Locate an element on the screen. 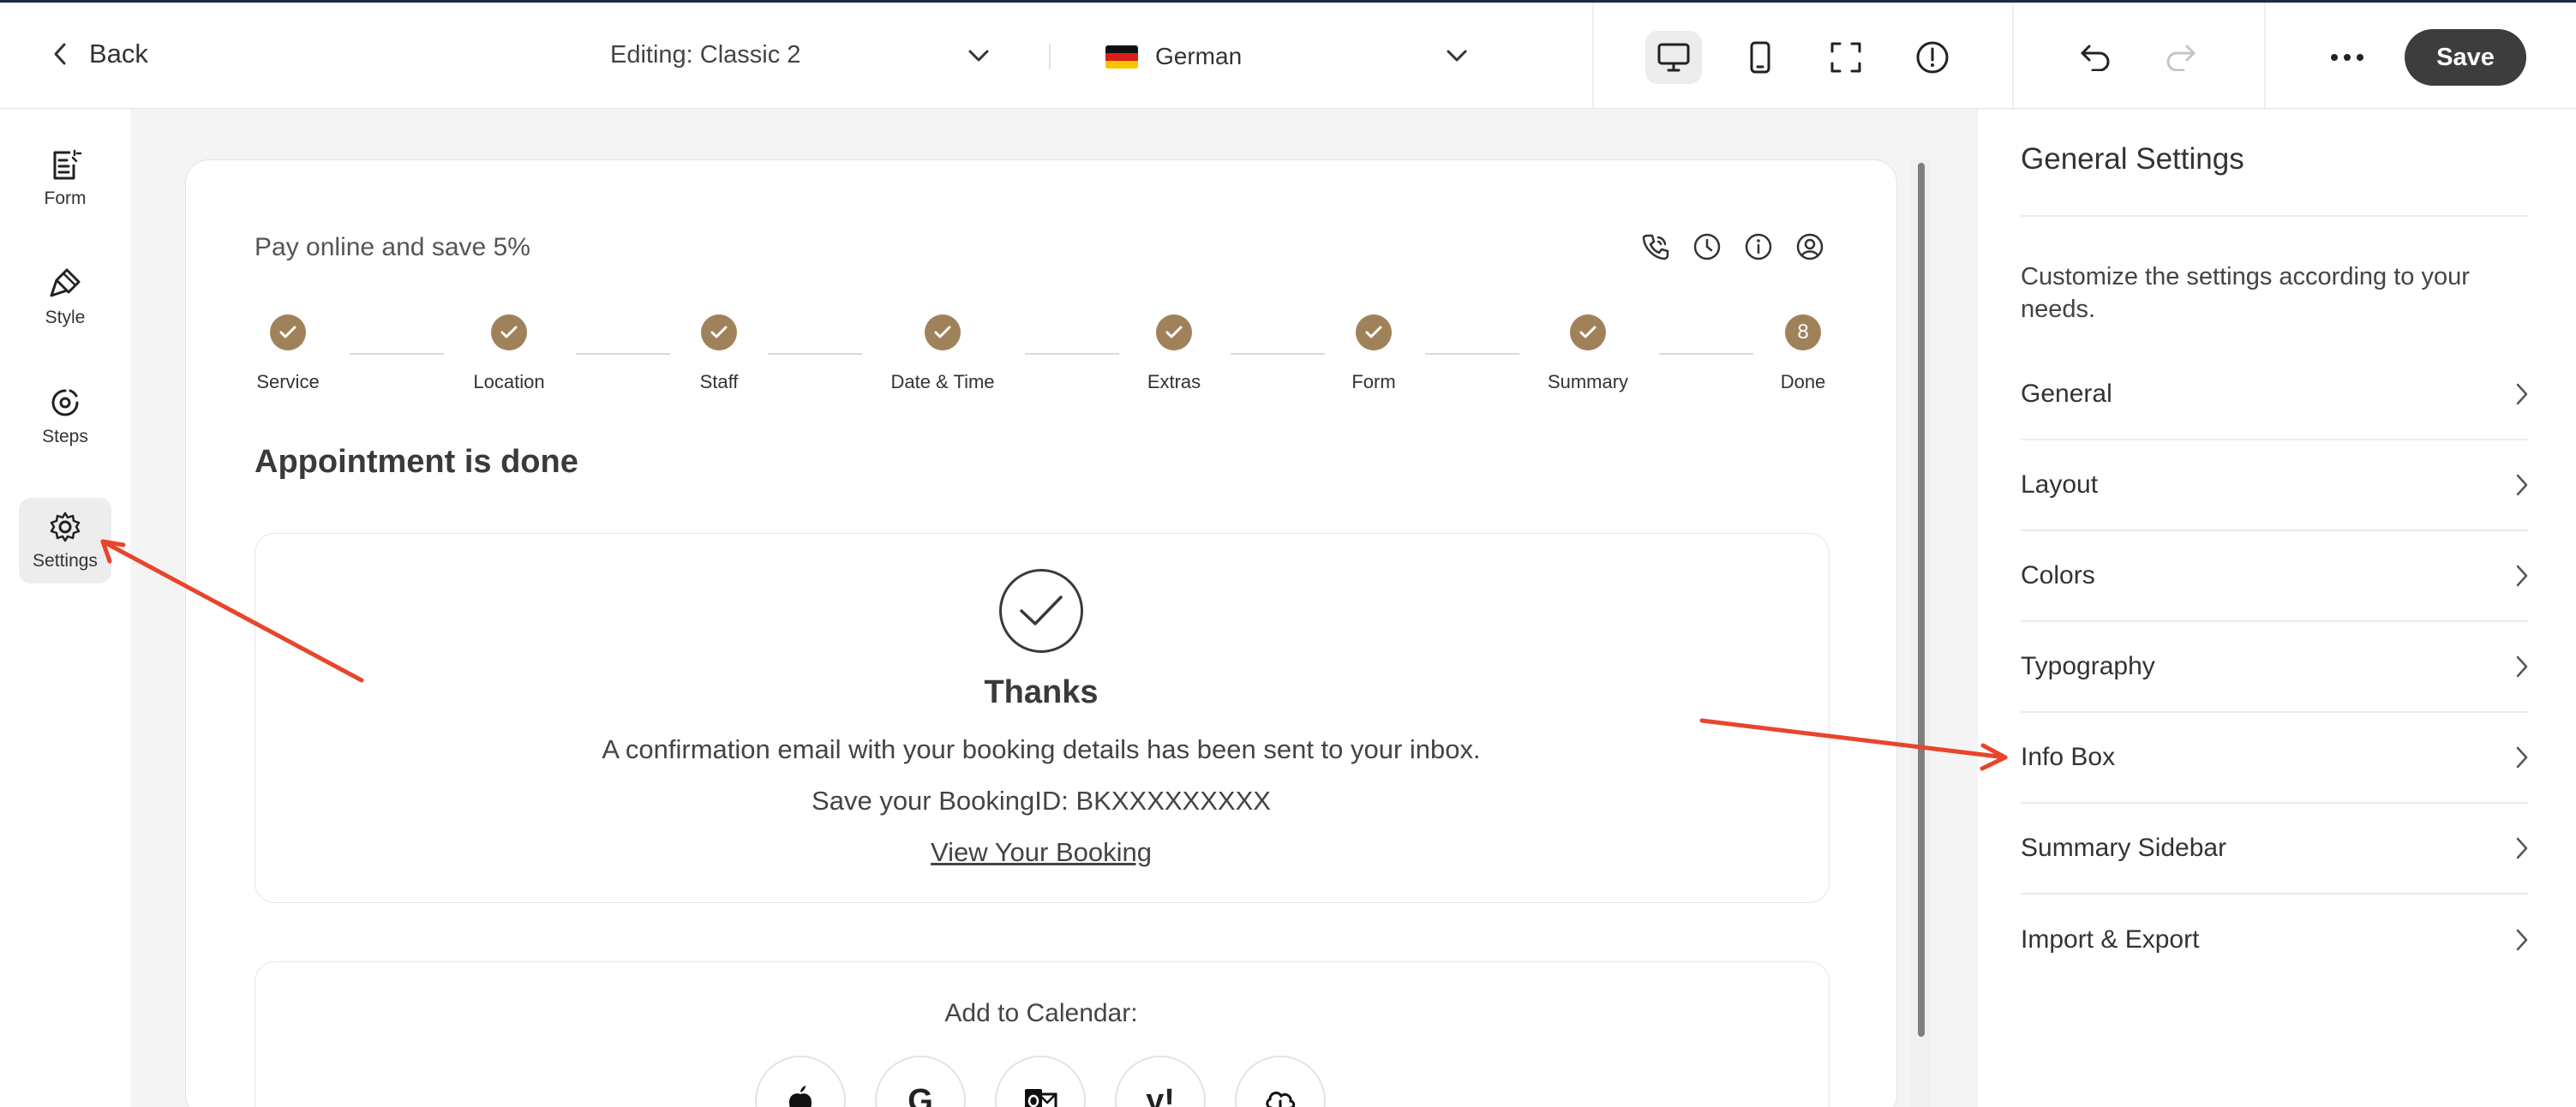 This screenshot has width=2576, height=1107. more-horizontal-icon is located at coordinates (2347, 57).